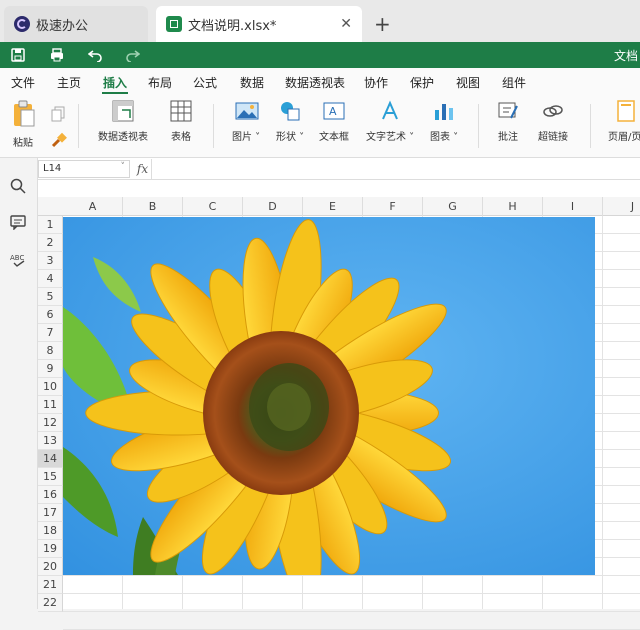 The width and height of the screenshot is (640, 630). What do you see at coordinates (123, 137) in the screenshot?
I see `pivot-table-label: 数据透视表` at bounding box center [123, 137].